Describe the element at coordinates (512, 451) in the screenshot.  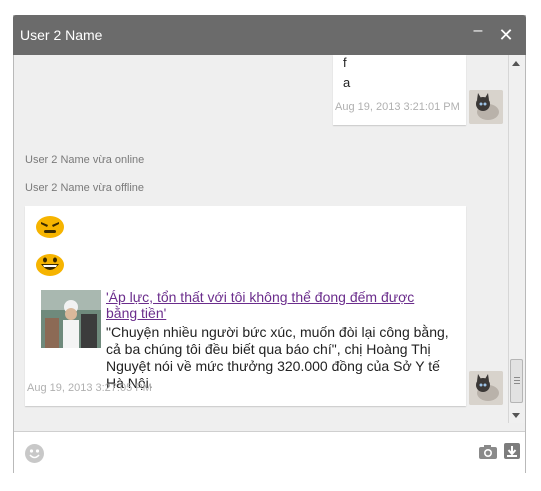
I see `attach-icon` at that location.